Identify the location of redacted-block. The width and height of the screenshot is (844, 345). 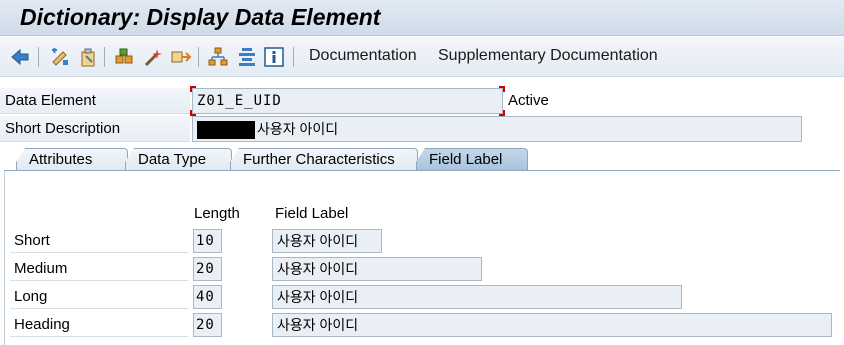
(226, 130).